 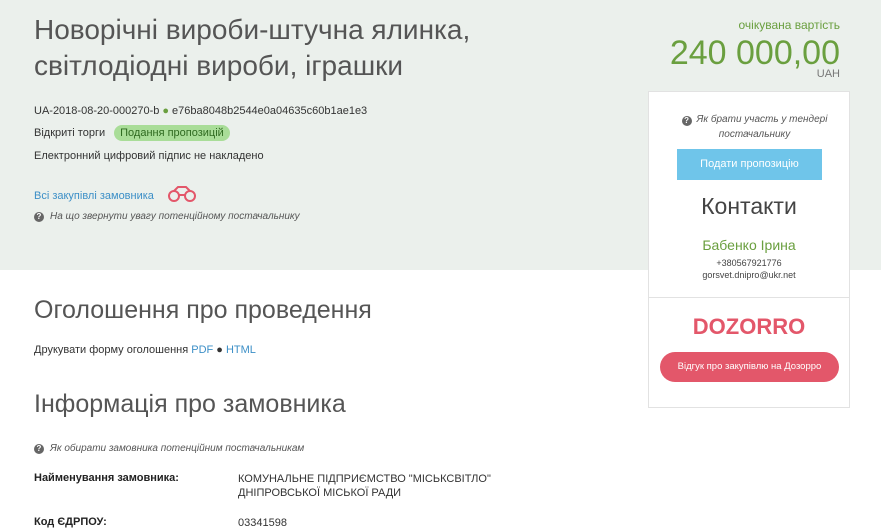 What do you see at coordinates (106, 478) in the screenshot?
I see `customer-name-label: Найменування замовника:` at bounding box center [106, 478].